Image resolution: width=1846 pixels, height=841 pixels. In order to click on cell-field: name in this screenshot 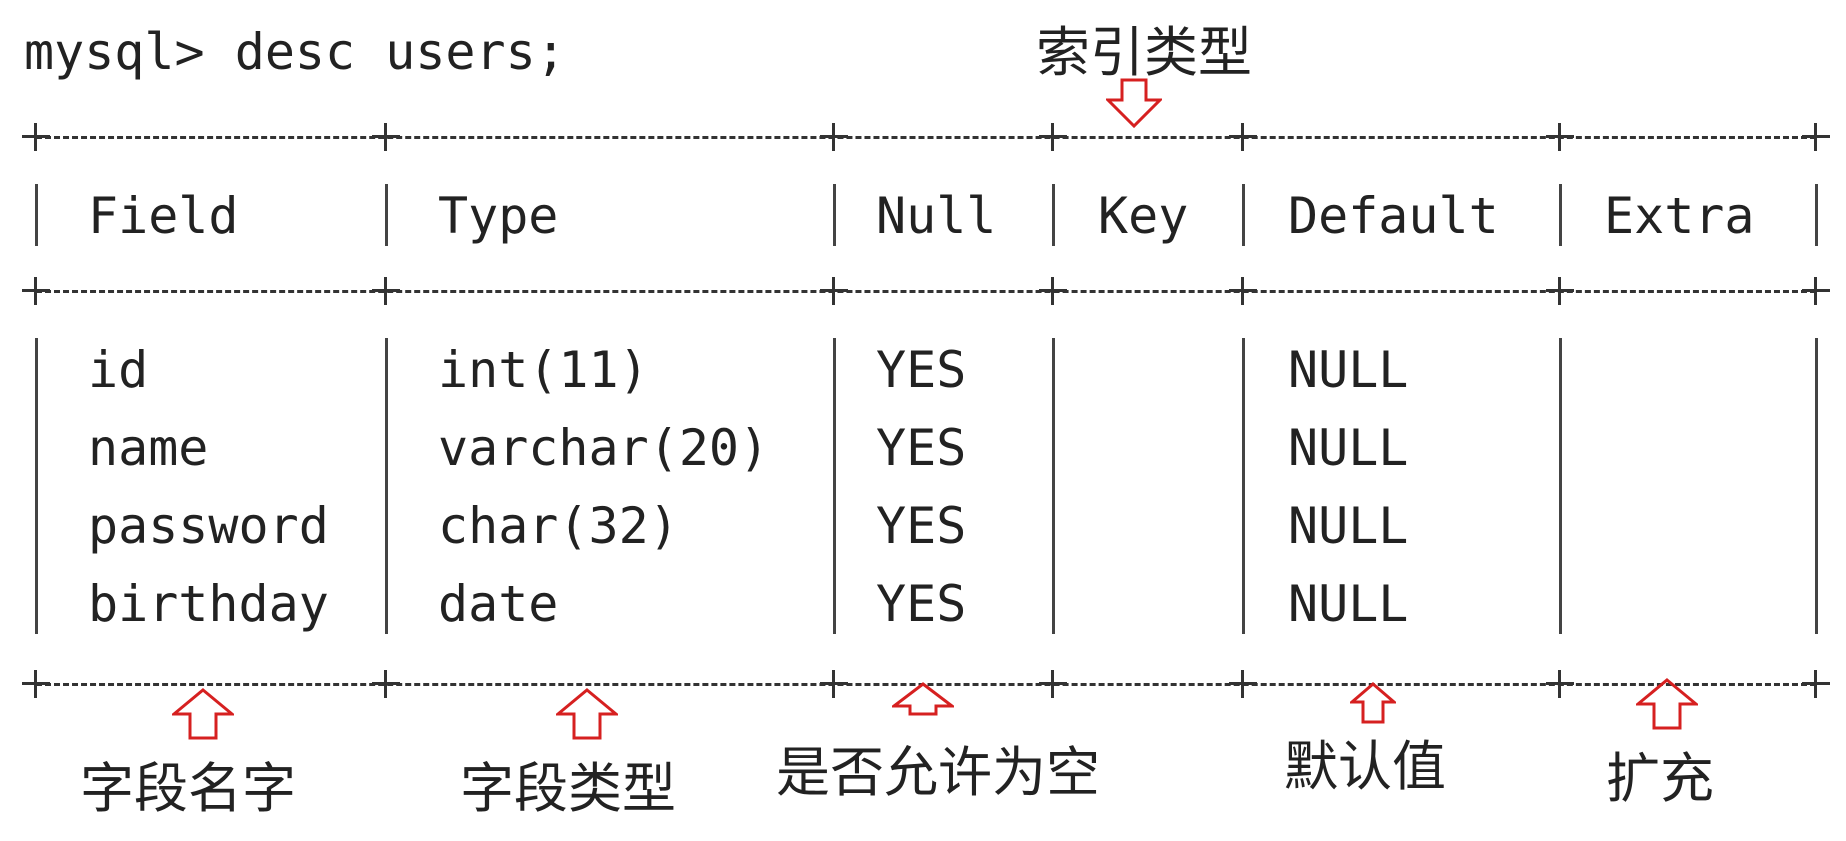, I will do `click(148, 448)`.